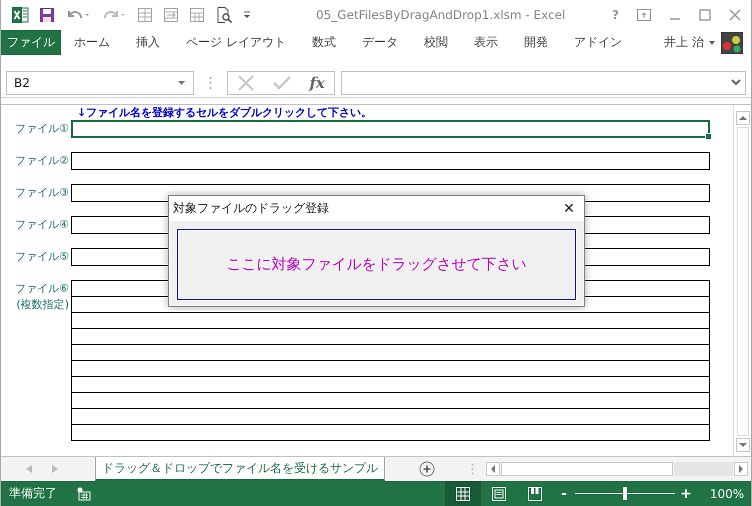 This screenshot has height=506, width=752. What do you see at coordinates (427, 469) in the screenshot?
I see `add-sheet-icon` at bounding box center [427, 469].